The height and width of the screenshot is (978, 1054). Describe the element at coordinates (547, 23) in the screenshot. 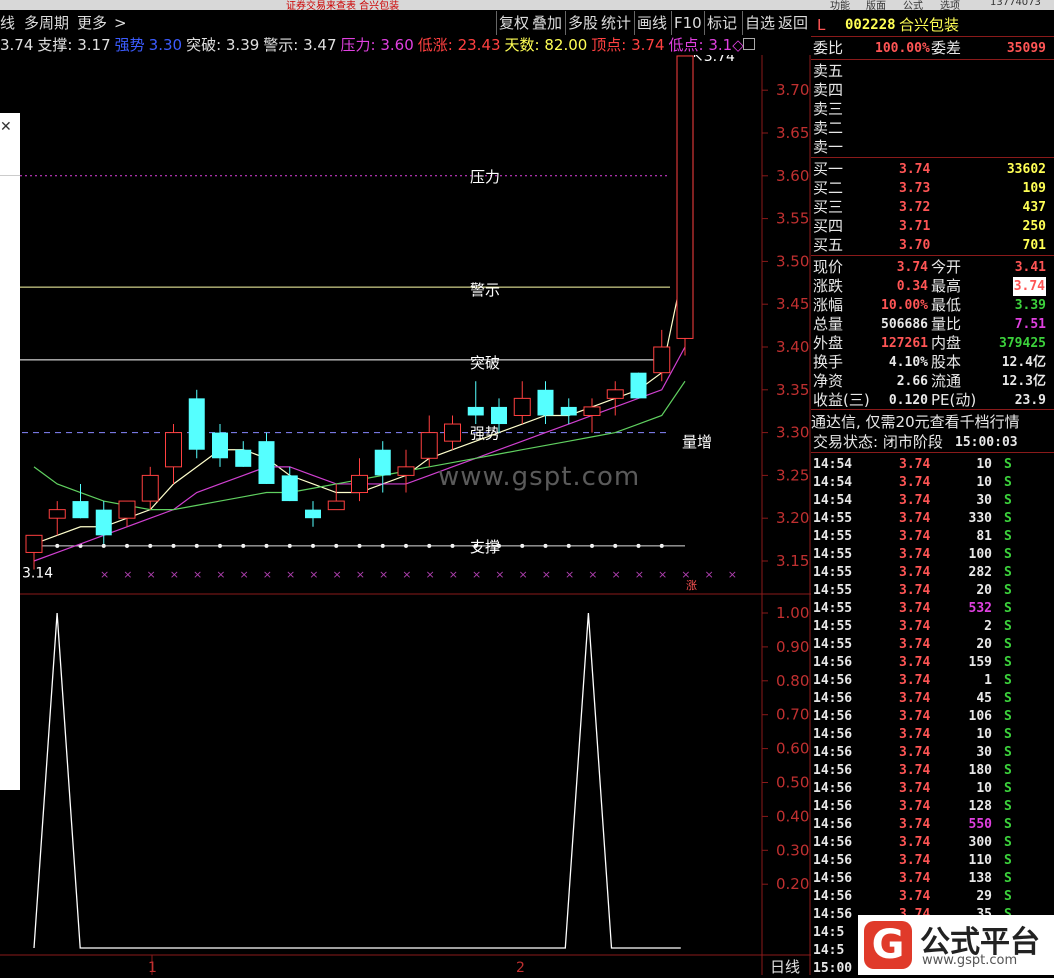

I see `menu-overlay: 叠加` at that location.